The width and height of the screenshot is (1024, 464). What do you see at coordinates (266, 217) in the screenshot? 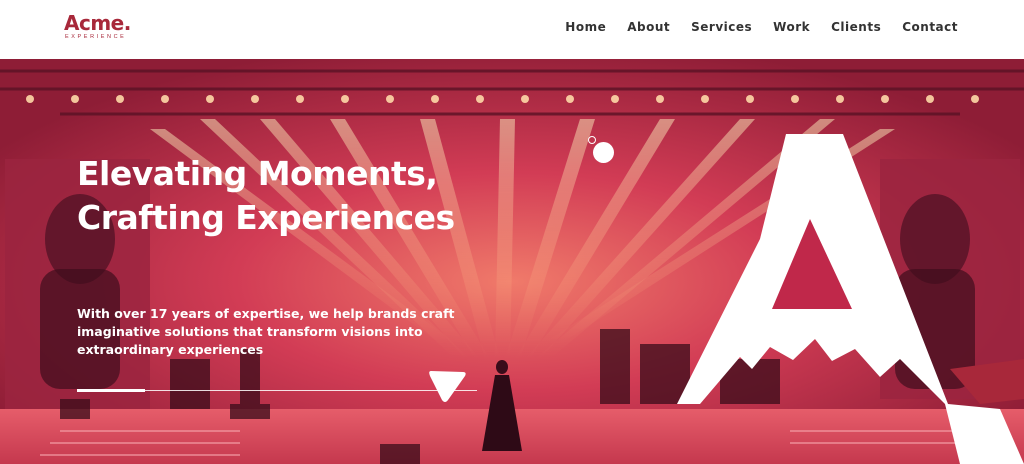
I see `hero-headline-line-2: Crafting Experiences` at bounding box center [266, 217].